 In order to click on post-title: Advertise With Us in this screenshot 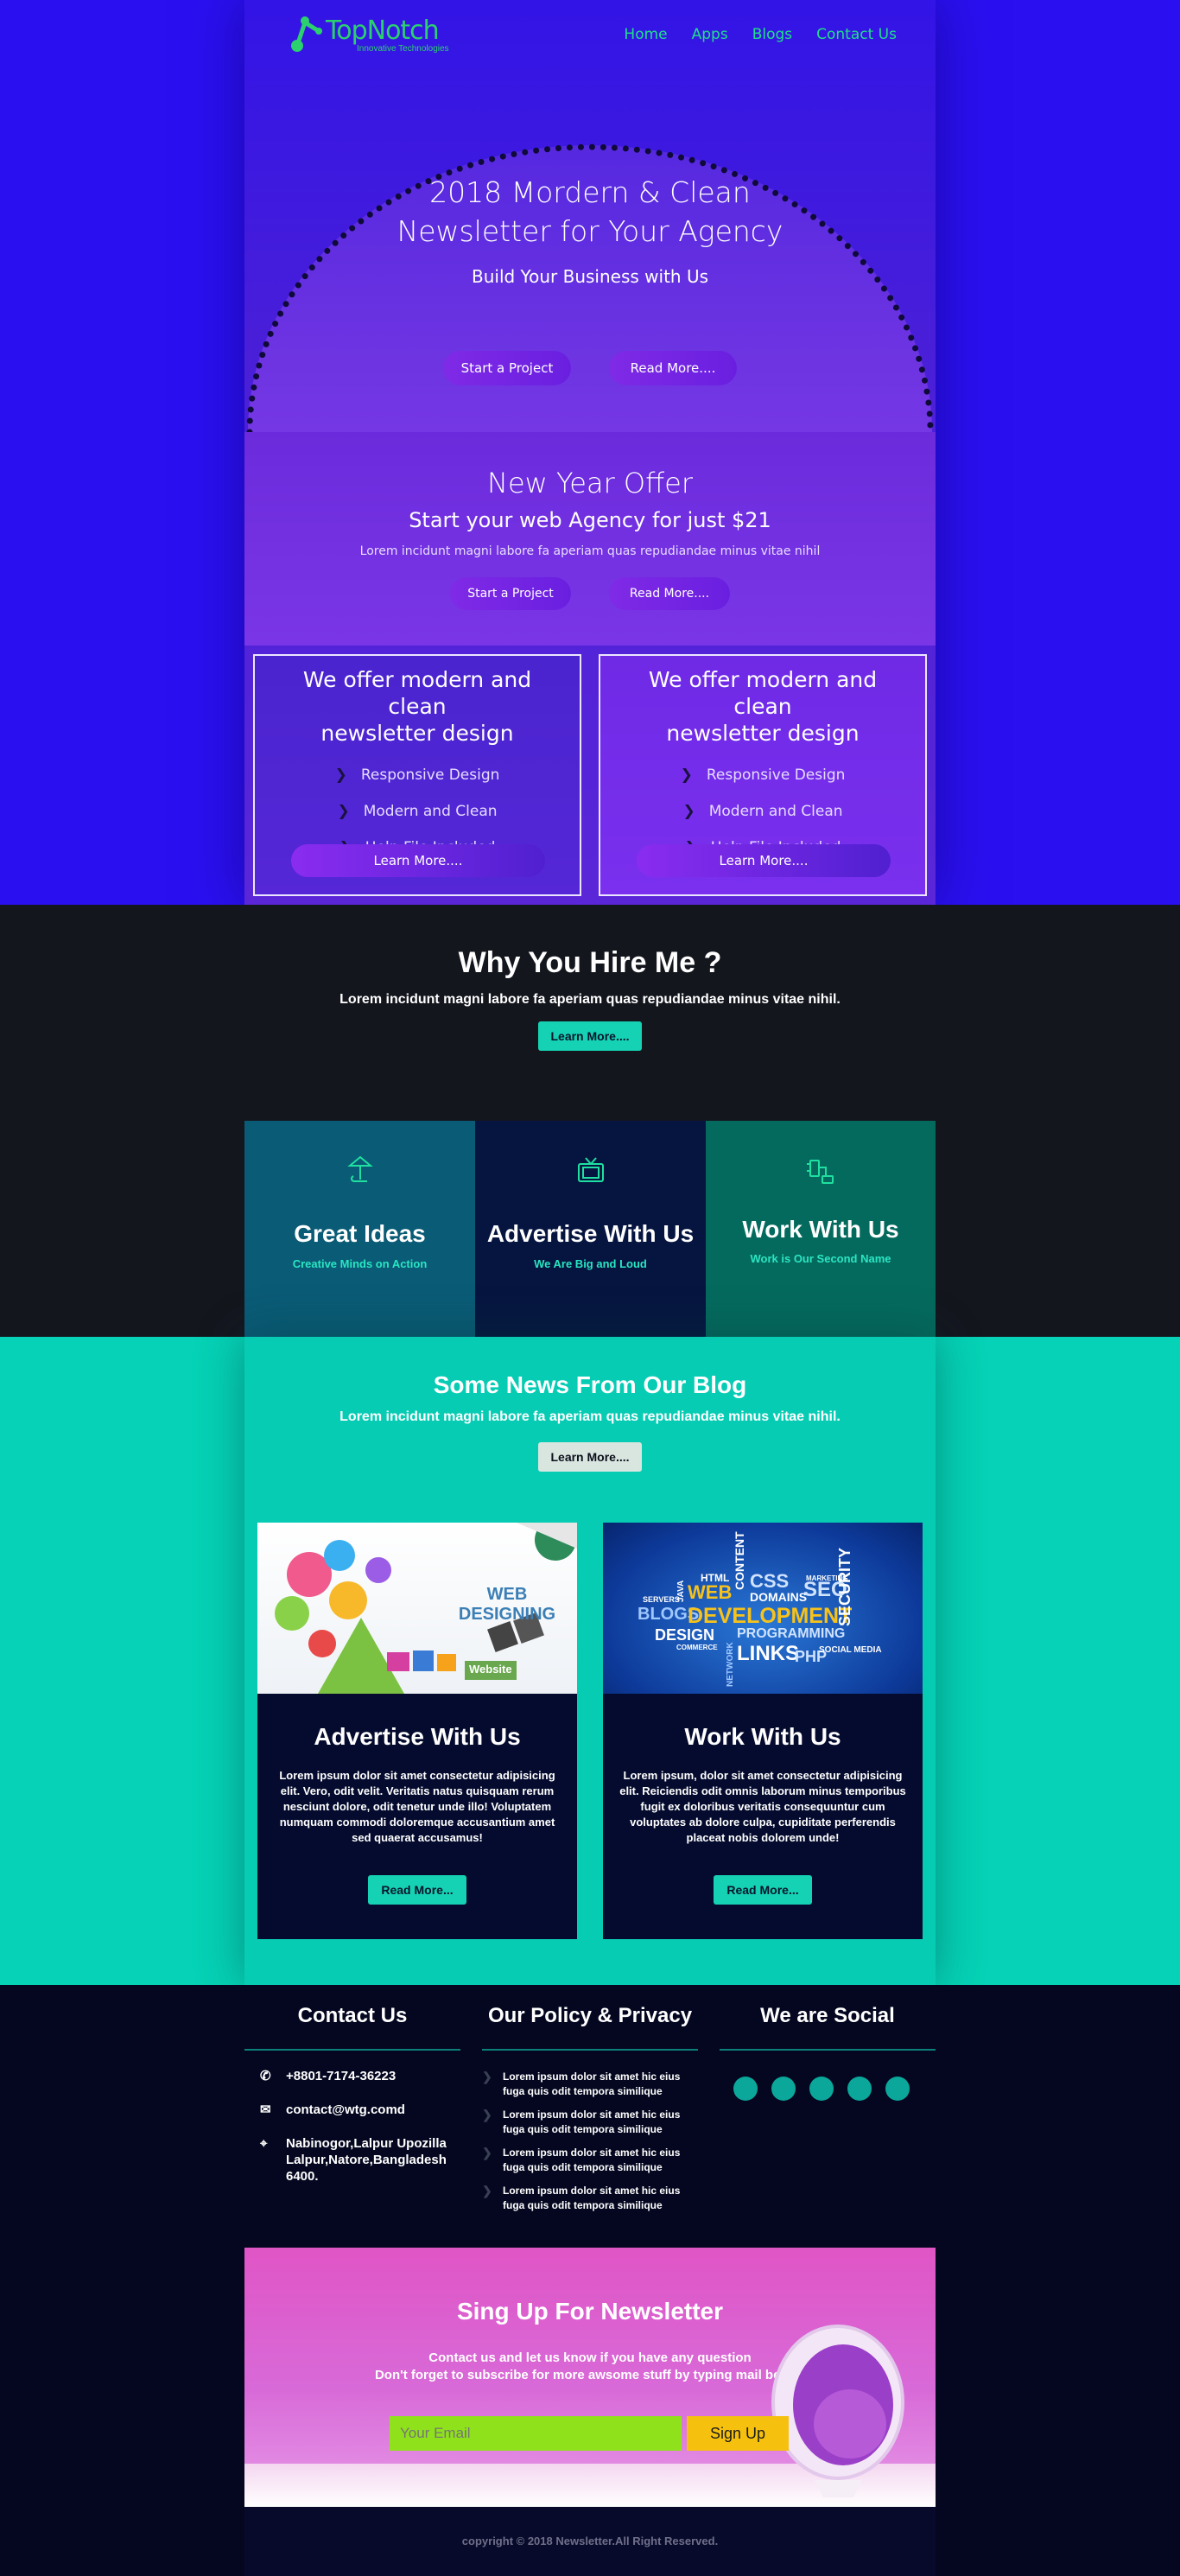, I will do `click(417, 1737)`.